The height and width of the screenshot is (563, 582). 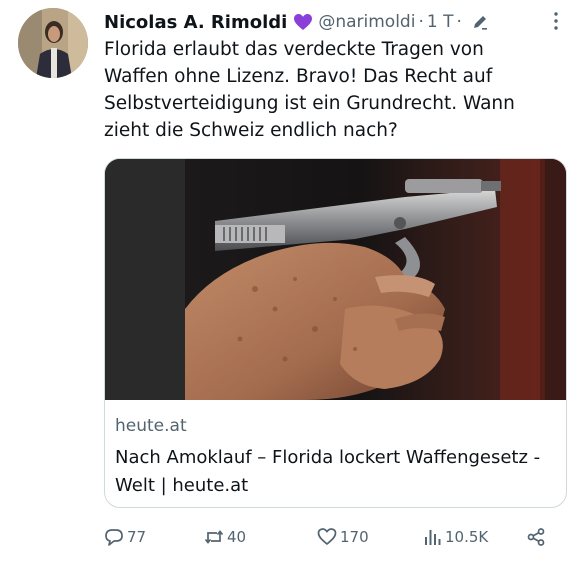 I want to click on like-icon, so click(x=328, y=537).